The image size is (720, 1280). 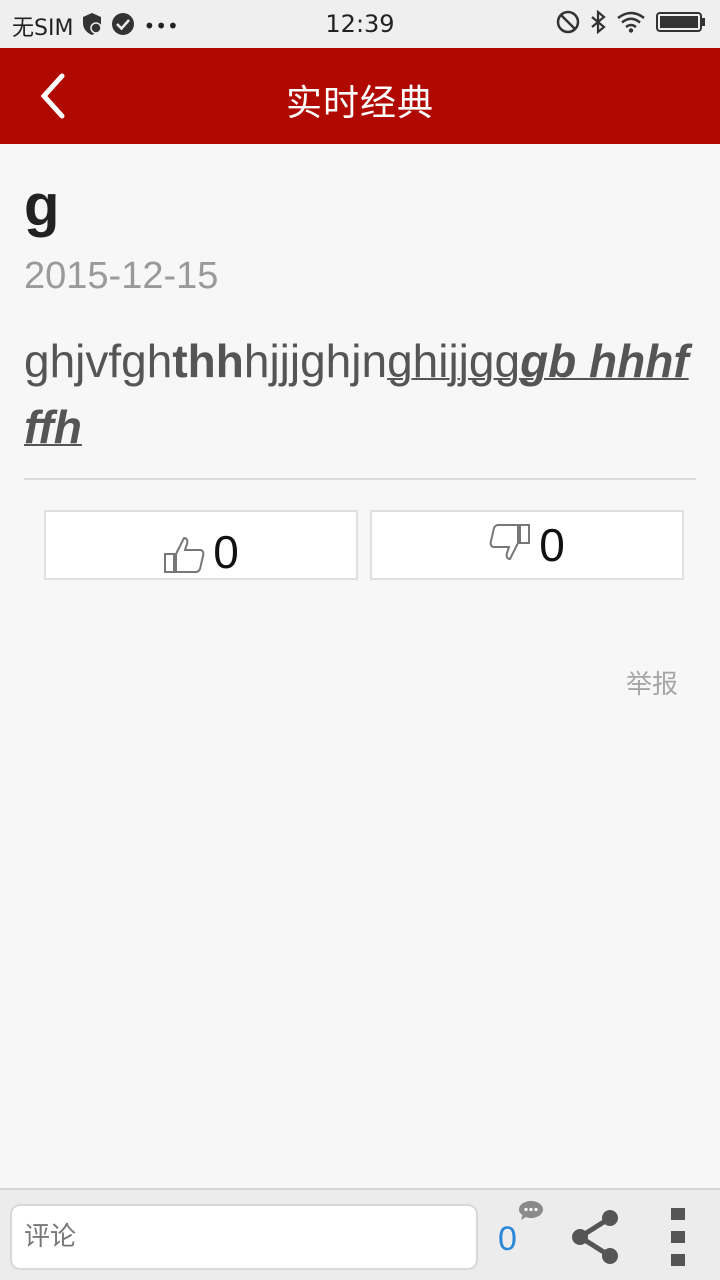 I want to click on app-header: 实时经典, so click(x=360, y=96).